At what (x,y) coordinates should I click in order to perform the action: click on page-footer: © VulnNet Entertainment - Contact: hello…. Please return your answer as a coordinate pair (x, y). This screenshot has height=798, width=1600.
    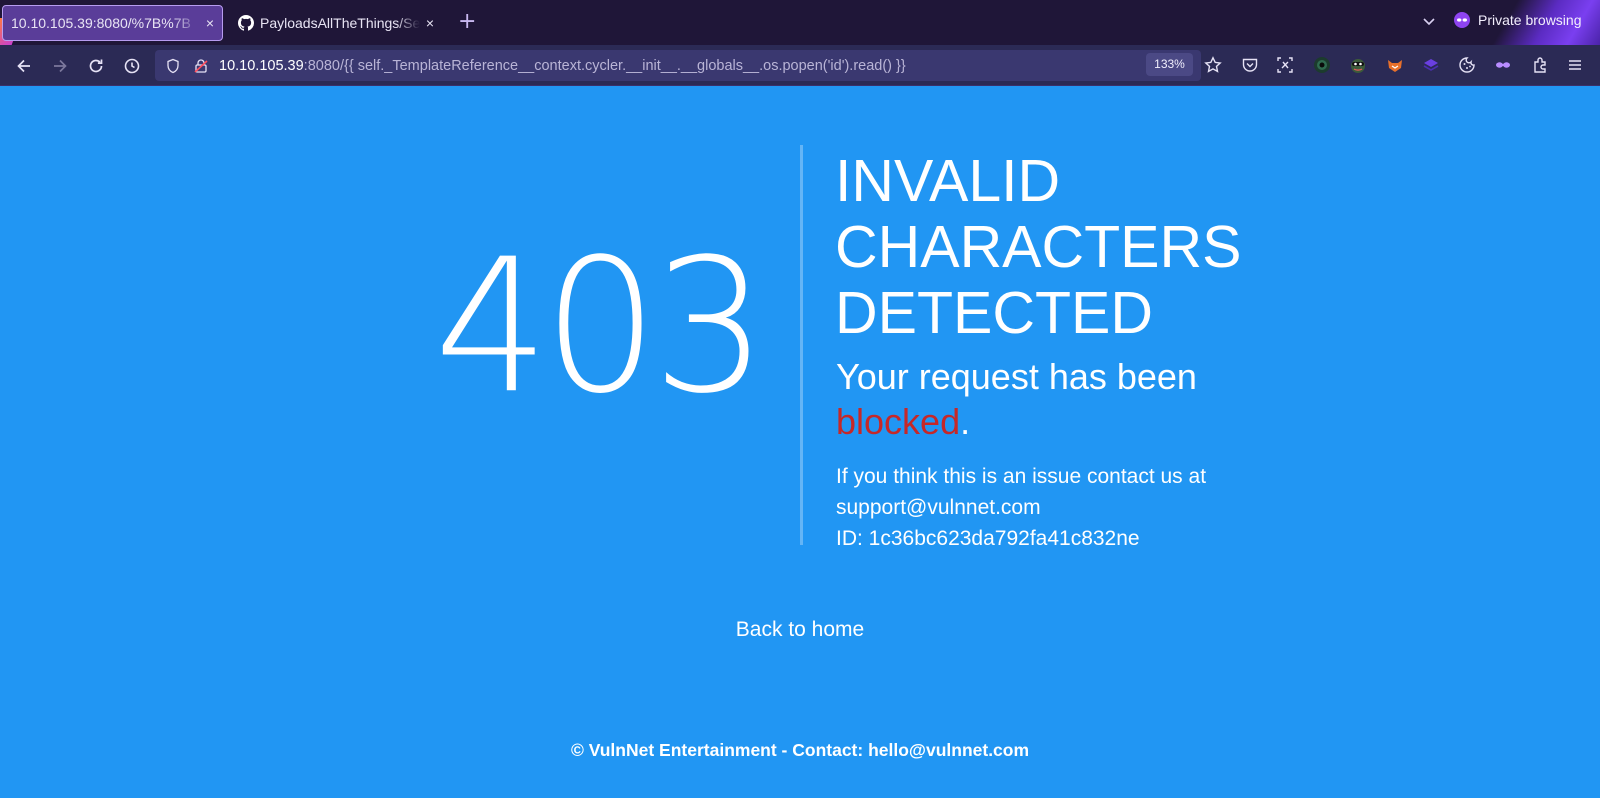
    Looking at the image, I should click on (800, 750).